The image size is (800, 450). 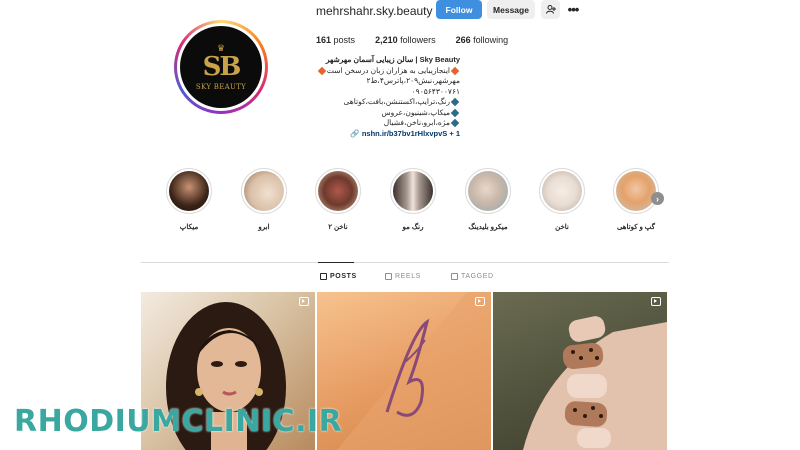 I want to click on message-button: Message, so click(x=511, y=9).